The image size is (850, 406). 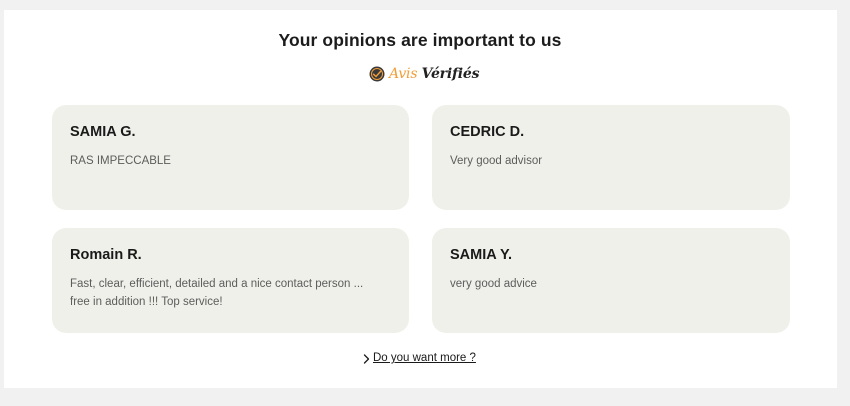 I want to click on review-card: SAMIA G. RAS IMPECCABLE, so click(x=230, y=157).